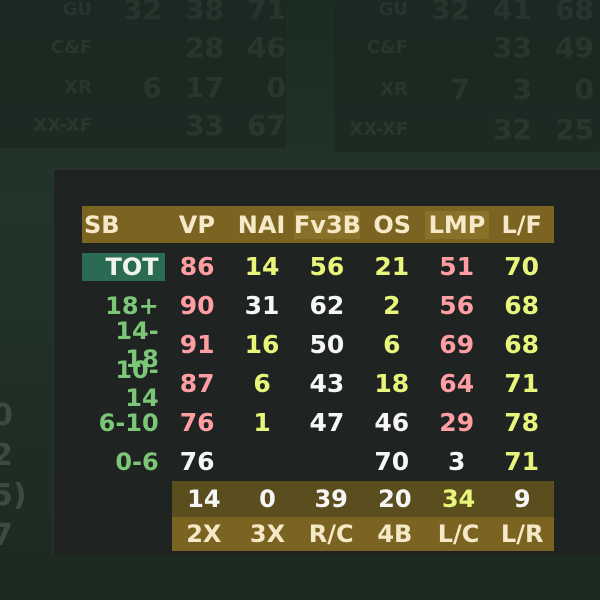  What do you see at coordinates (363, 534) in the screenshot?
I see `footer-labels-row: 2X 3X R/C 4B L/C L/R` at bounding box center [363, 534].